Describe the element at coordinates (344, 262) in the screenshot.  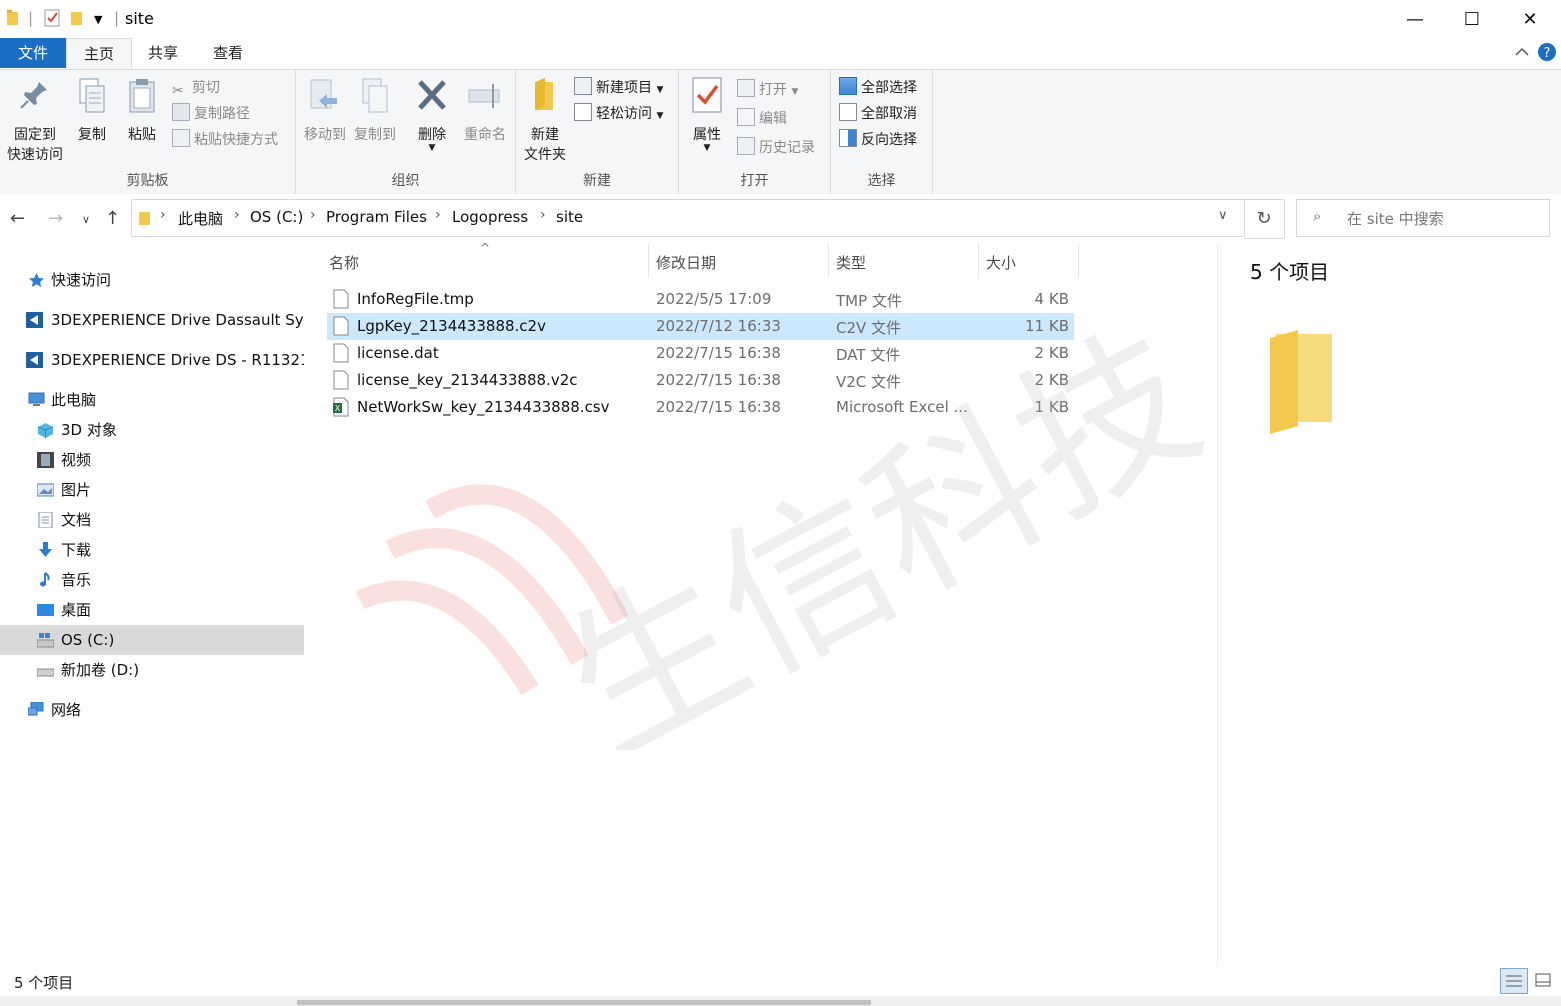
I see `column-name: 名称` at that location.